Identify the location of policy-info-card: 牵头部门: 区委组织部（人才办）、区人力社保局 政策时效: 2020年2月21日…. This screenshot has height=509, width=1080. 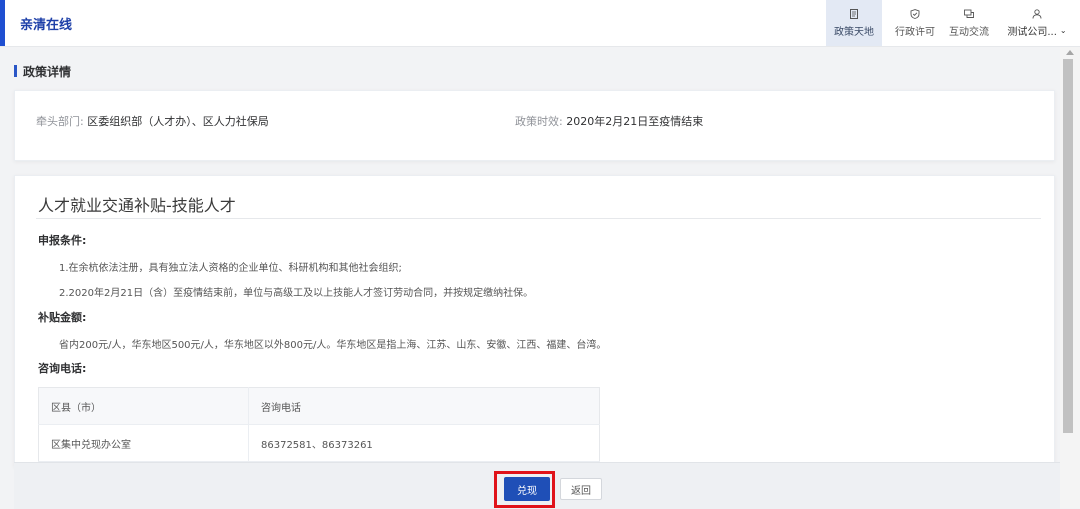
(534, 125).